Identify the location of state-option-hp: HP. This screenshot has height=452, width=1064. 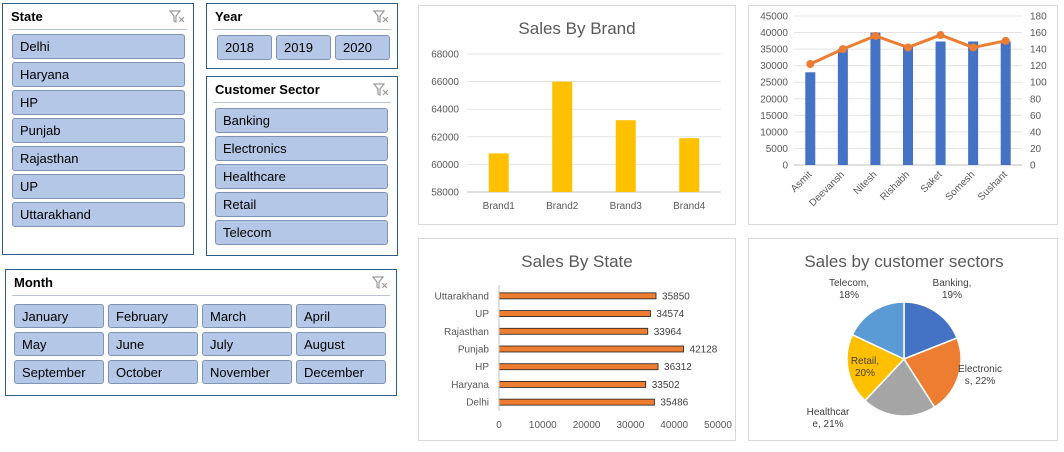
(98, 102).